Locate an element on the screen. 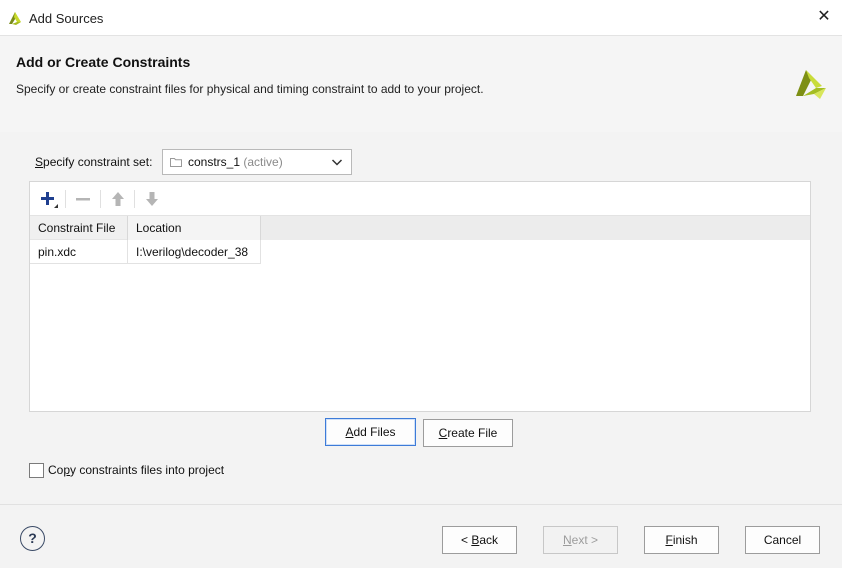 The height and width of the screenshot is (568, 842). constraint-set-label-key: S is located at coordinates (39, 162).